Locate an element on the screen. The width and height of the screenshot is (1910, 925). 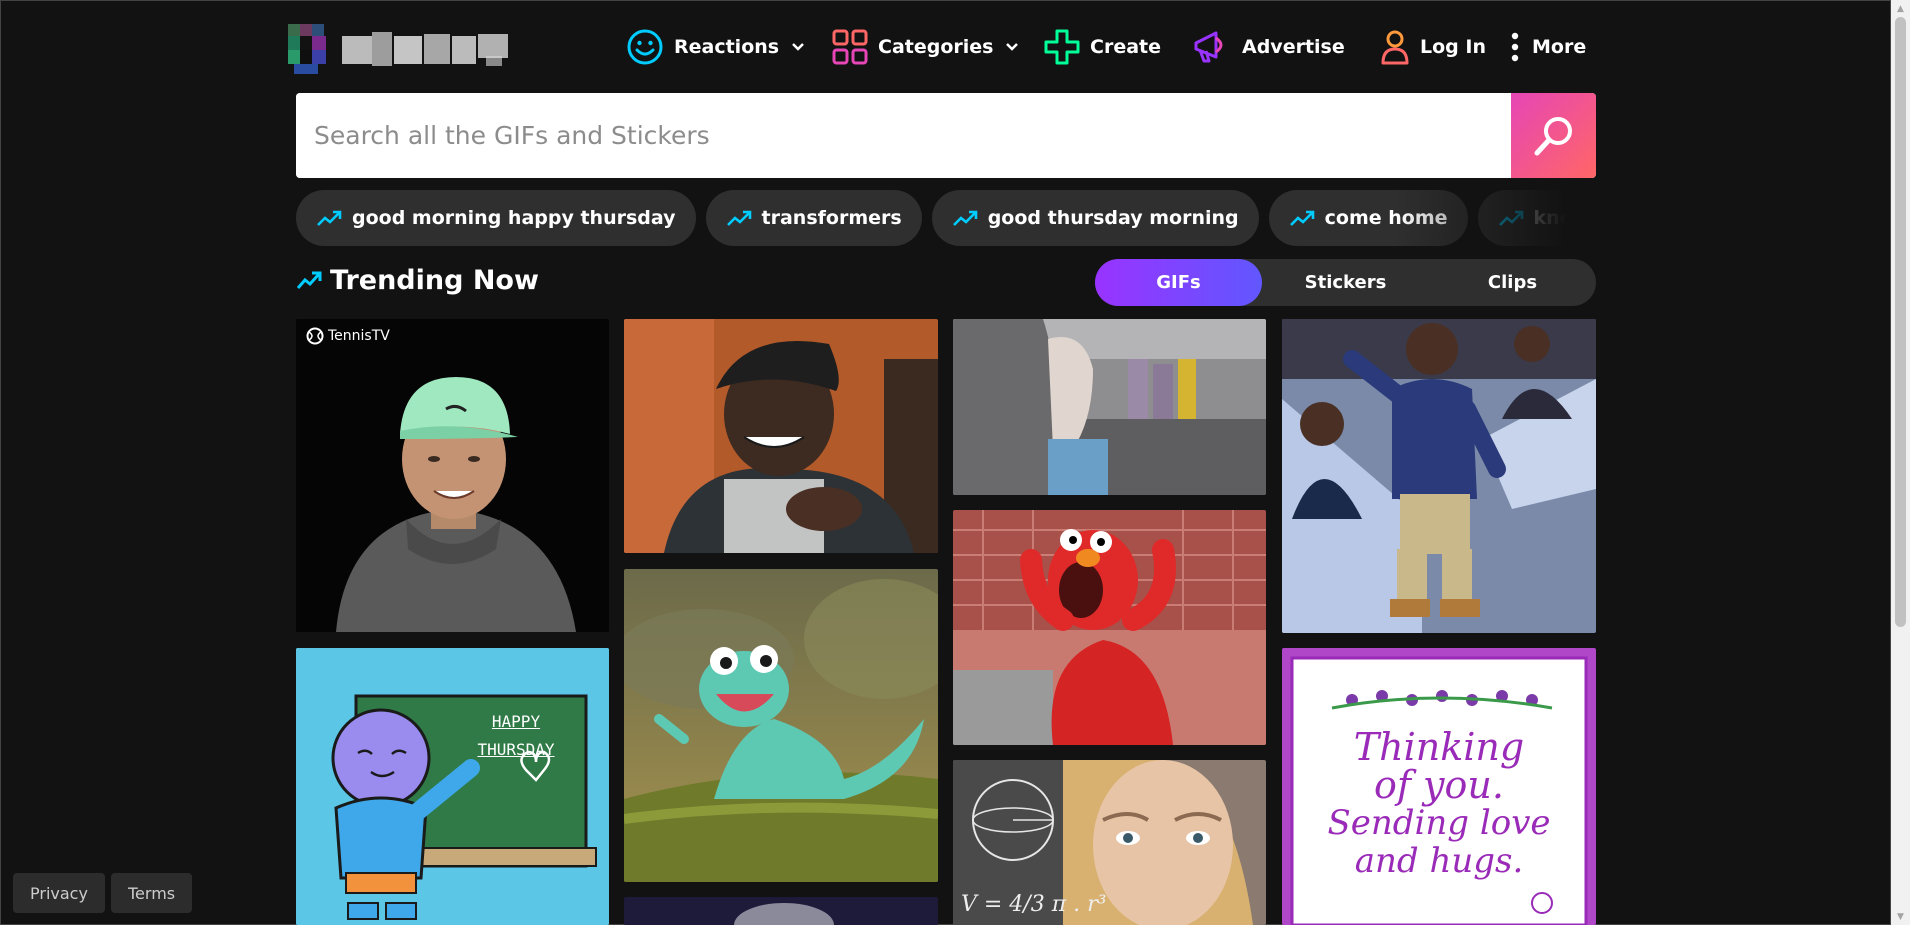
card-line: of you. is located at coordinates (1439, 785).